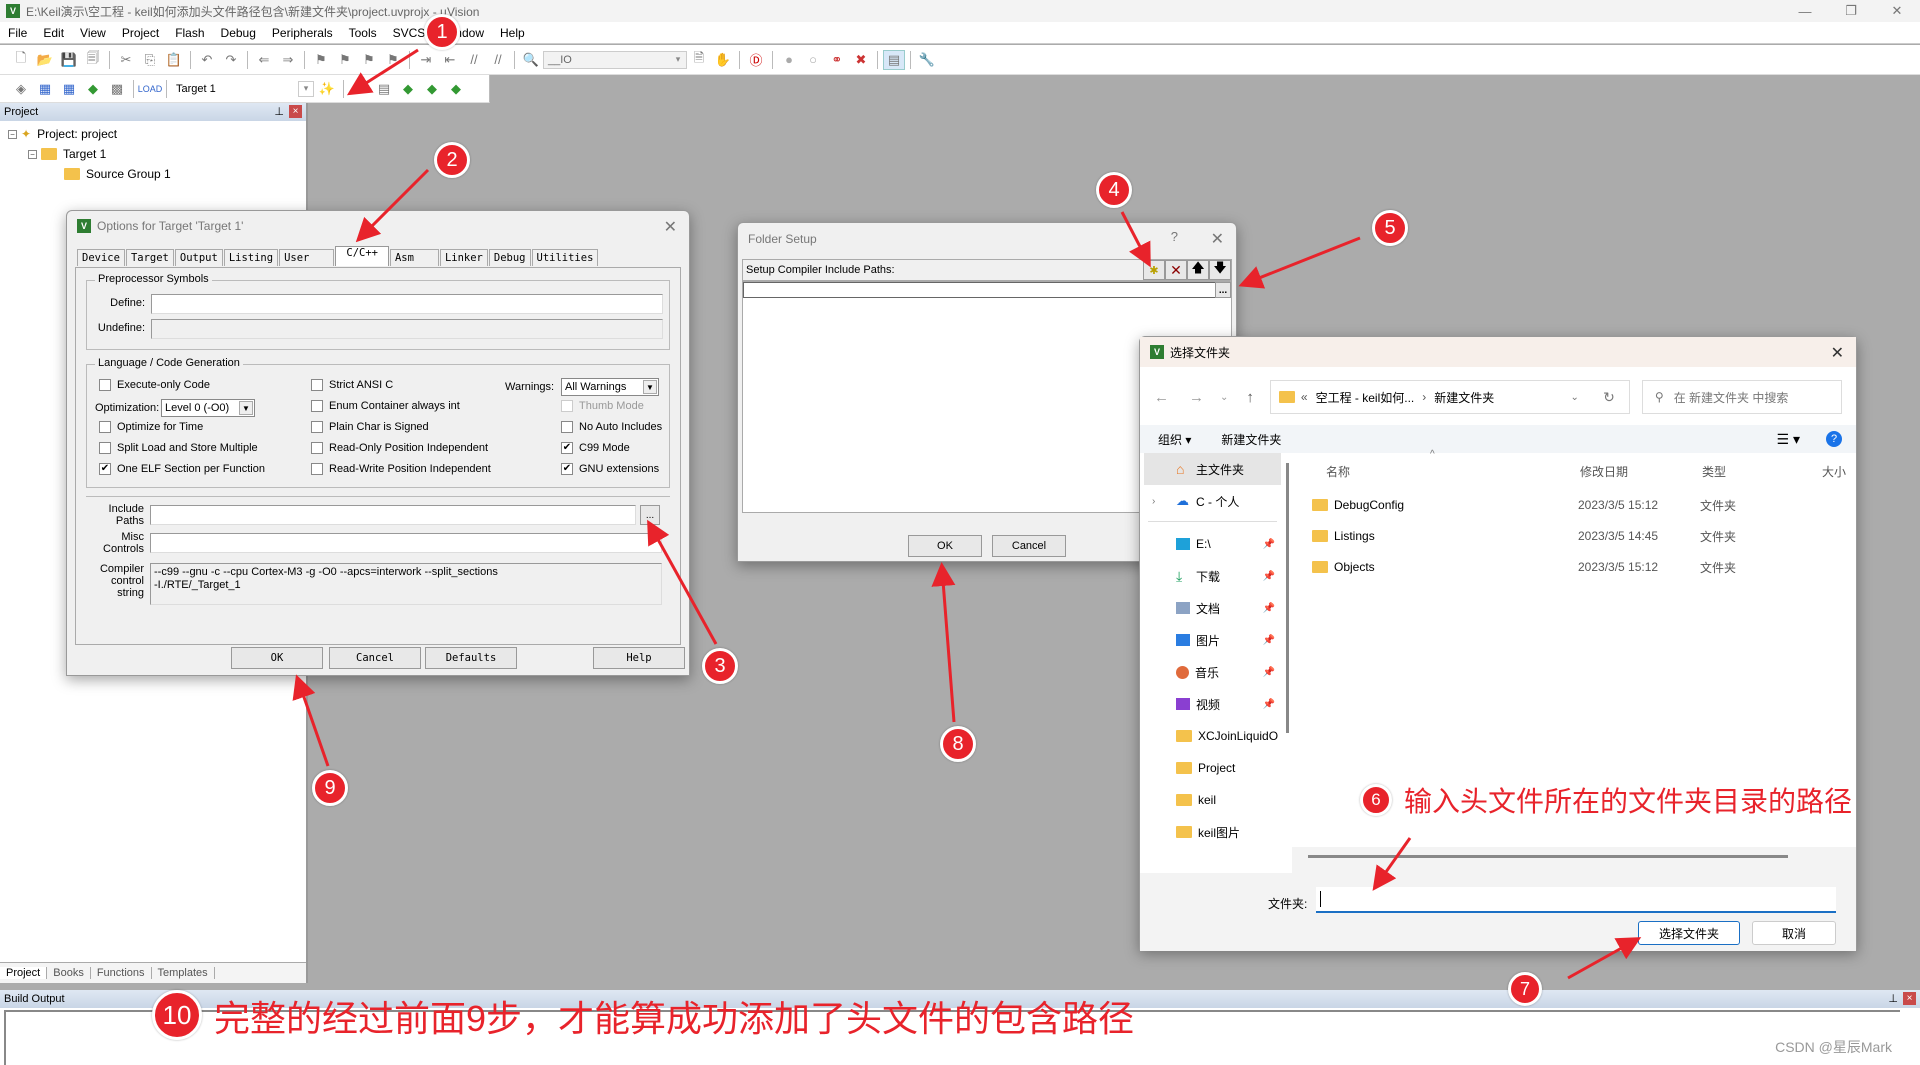  I want to click on strict-ansi-checkbox: Strict ANSI C, so click(352, 385).